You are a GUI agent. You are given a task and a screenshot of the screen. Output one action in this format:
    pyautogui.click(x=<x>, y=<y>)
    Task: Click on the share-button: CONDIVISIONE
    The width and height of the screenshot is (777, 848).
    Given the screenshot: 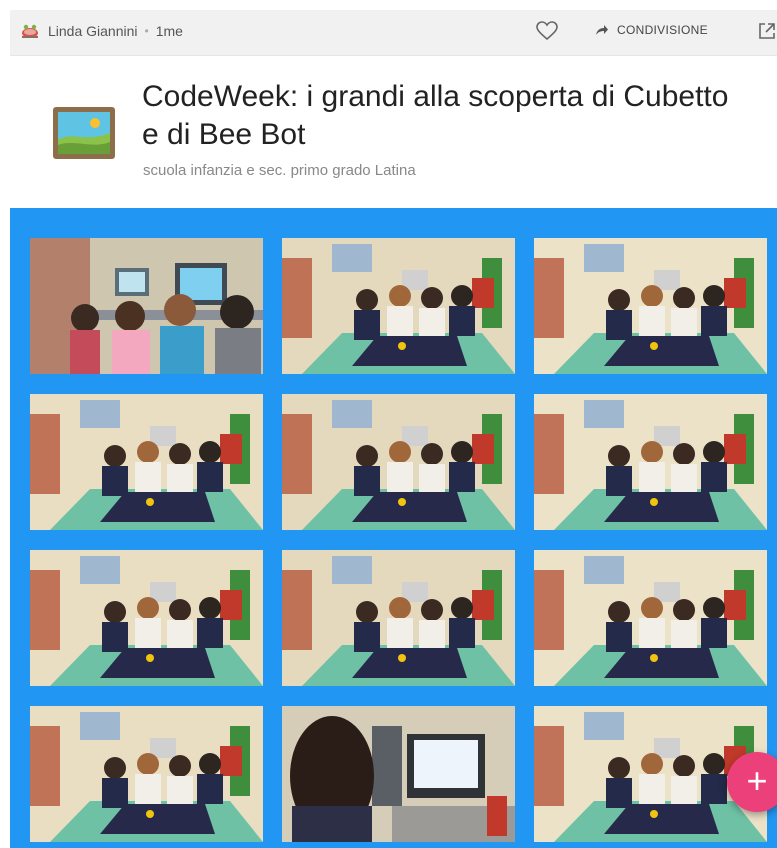 What is the action you would take?
    pyautogui.click(x=651, y=30)
    